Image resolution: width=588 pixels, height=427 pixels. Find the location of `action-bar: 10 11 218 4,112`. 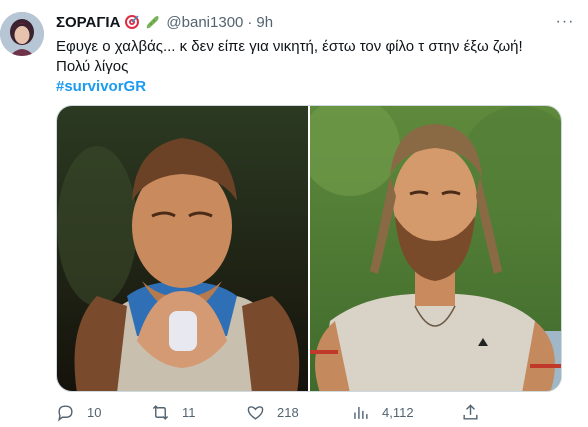

action-bar: 10 11 218 4,112 is located at coordinates (316, 412).